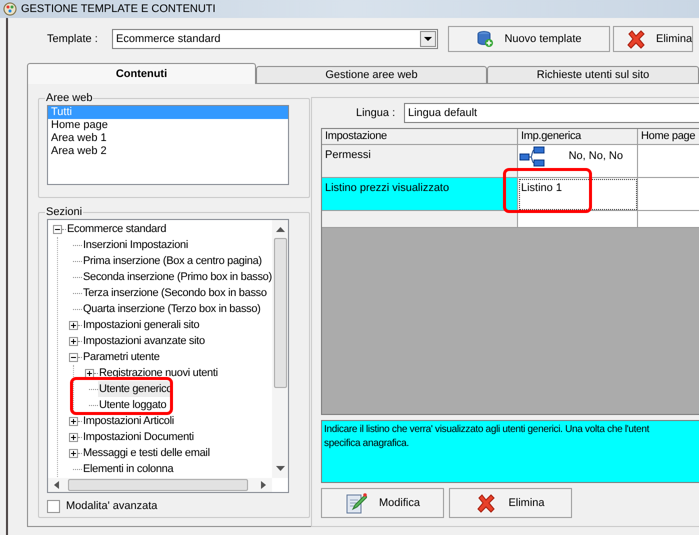  What do you see at coordinates (420, 137) in the screenshot?
I see `column-header: Impostazione` at bounding box center [420, 137].